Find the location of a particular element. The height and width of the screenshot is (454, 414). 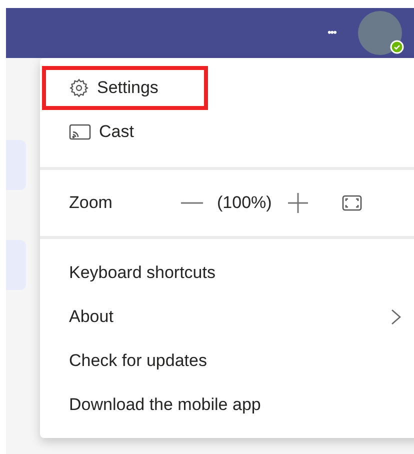

menu-item: Cast is located at coordinates (228, 132).